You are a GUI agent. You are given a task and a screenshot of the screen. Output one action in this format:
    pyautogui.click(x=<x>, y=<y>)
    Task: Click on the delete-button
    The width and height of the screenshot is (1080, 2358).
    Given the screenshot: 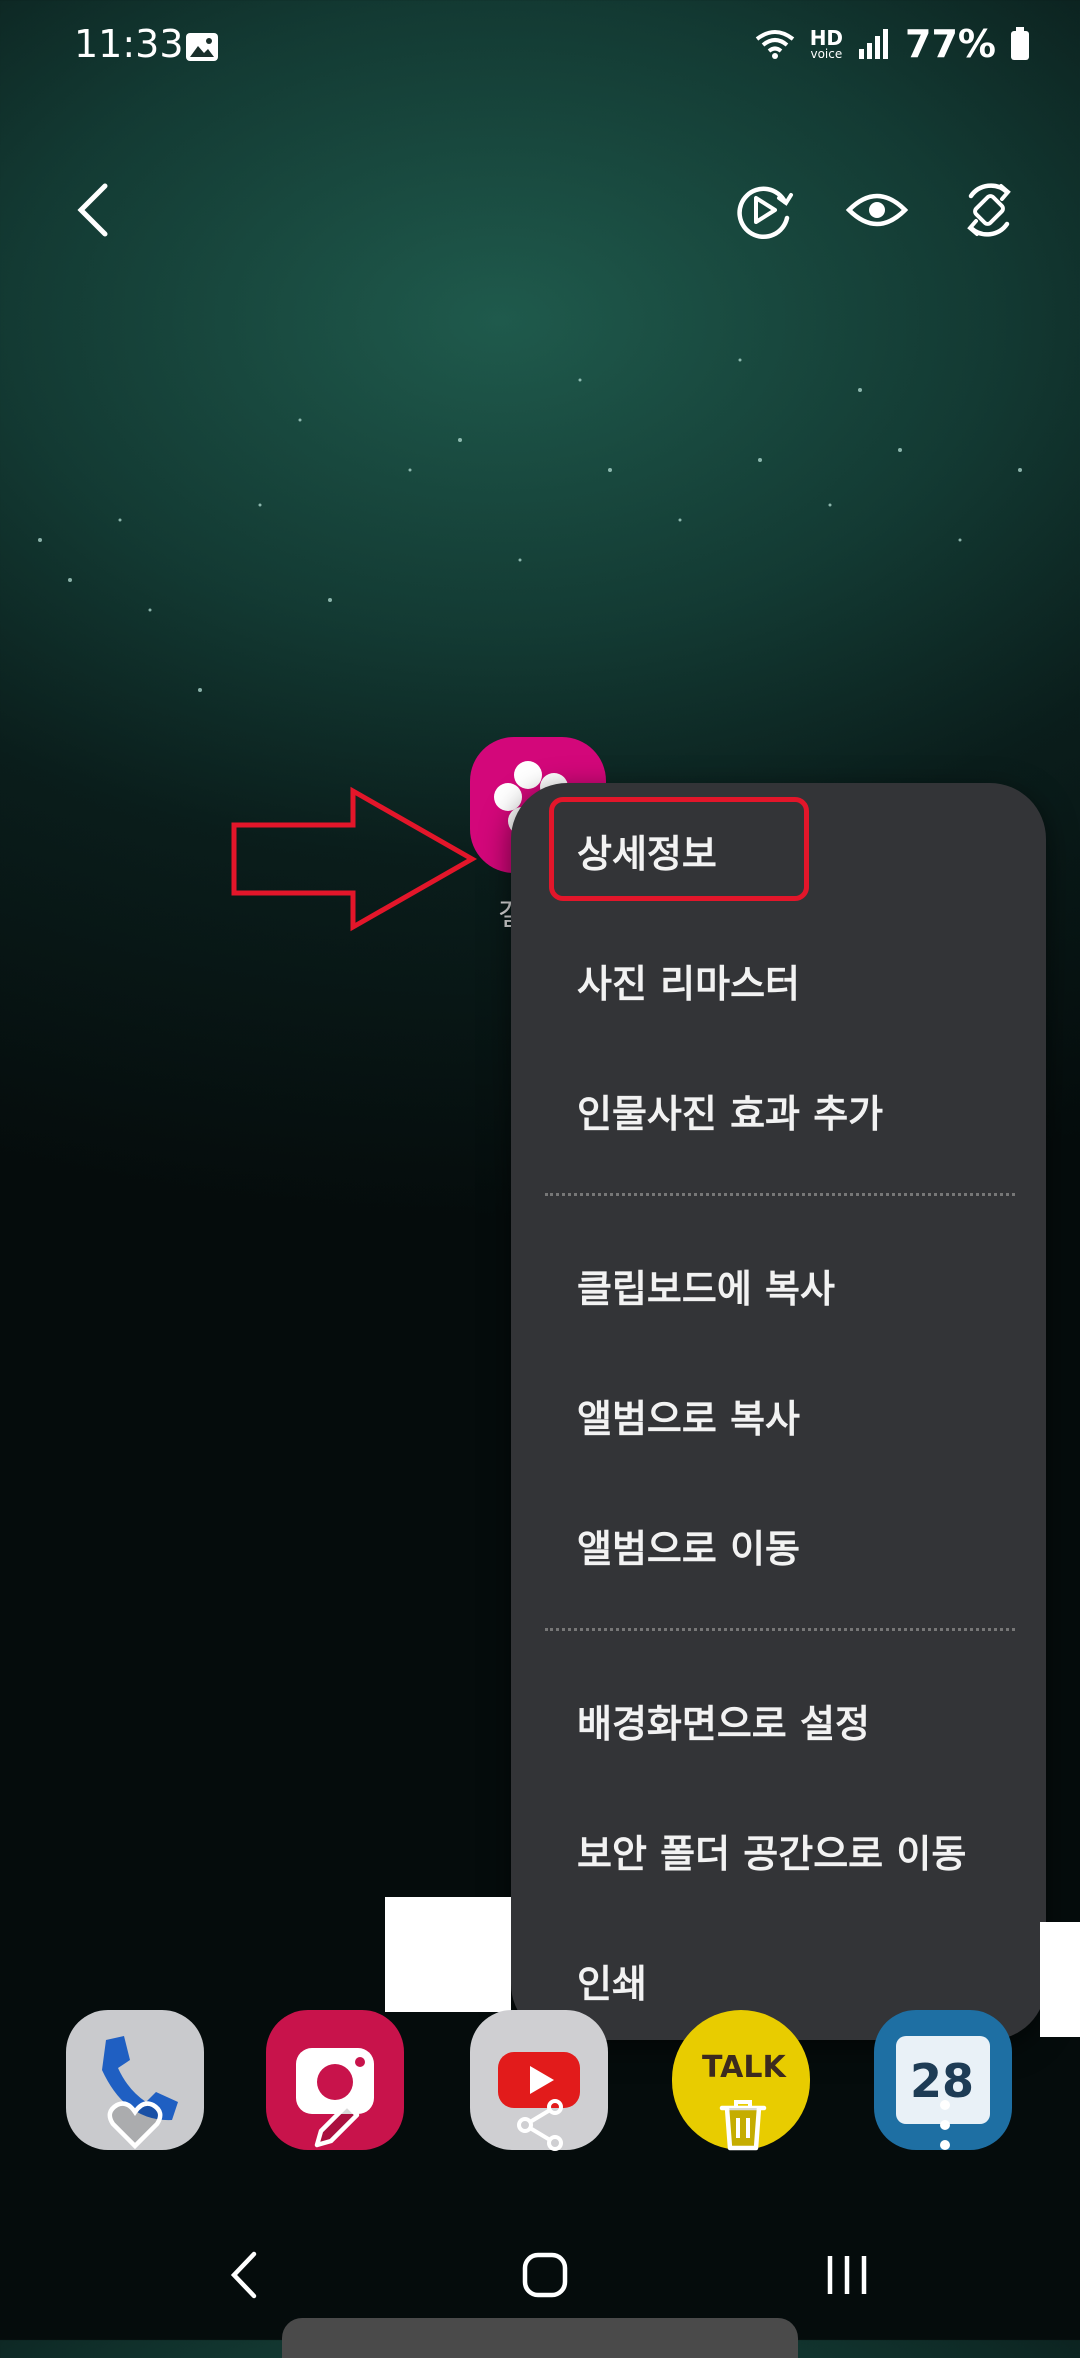 What is the action you would take?
    pyautogui.click(x=743, y=2125)
    